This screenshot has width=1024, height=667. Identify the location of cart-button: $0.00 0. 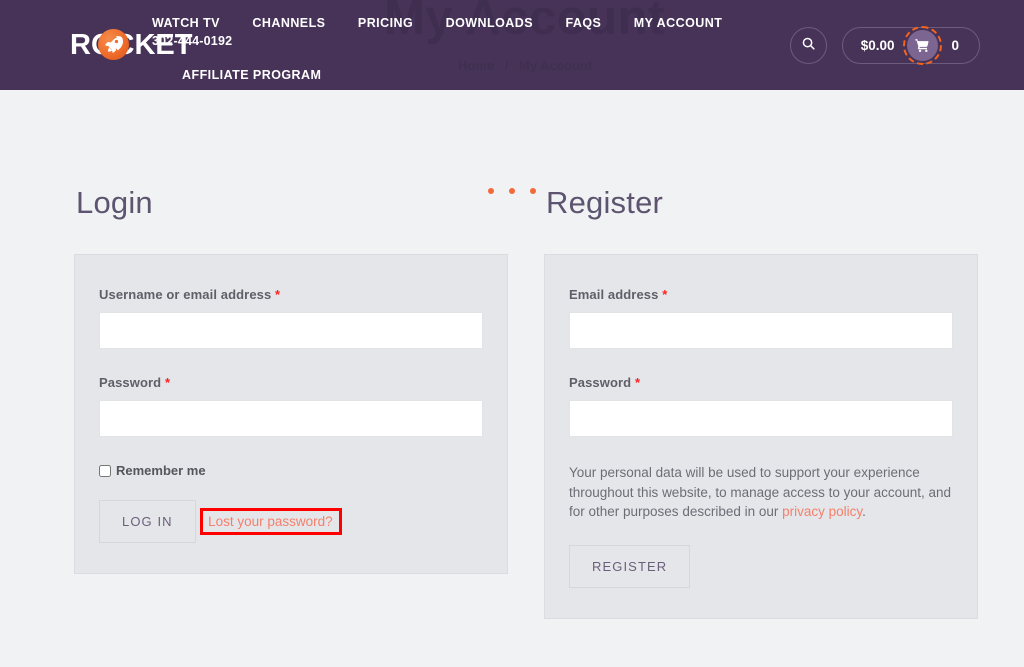
(910, 45).